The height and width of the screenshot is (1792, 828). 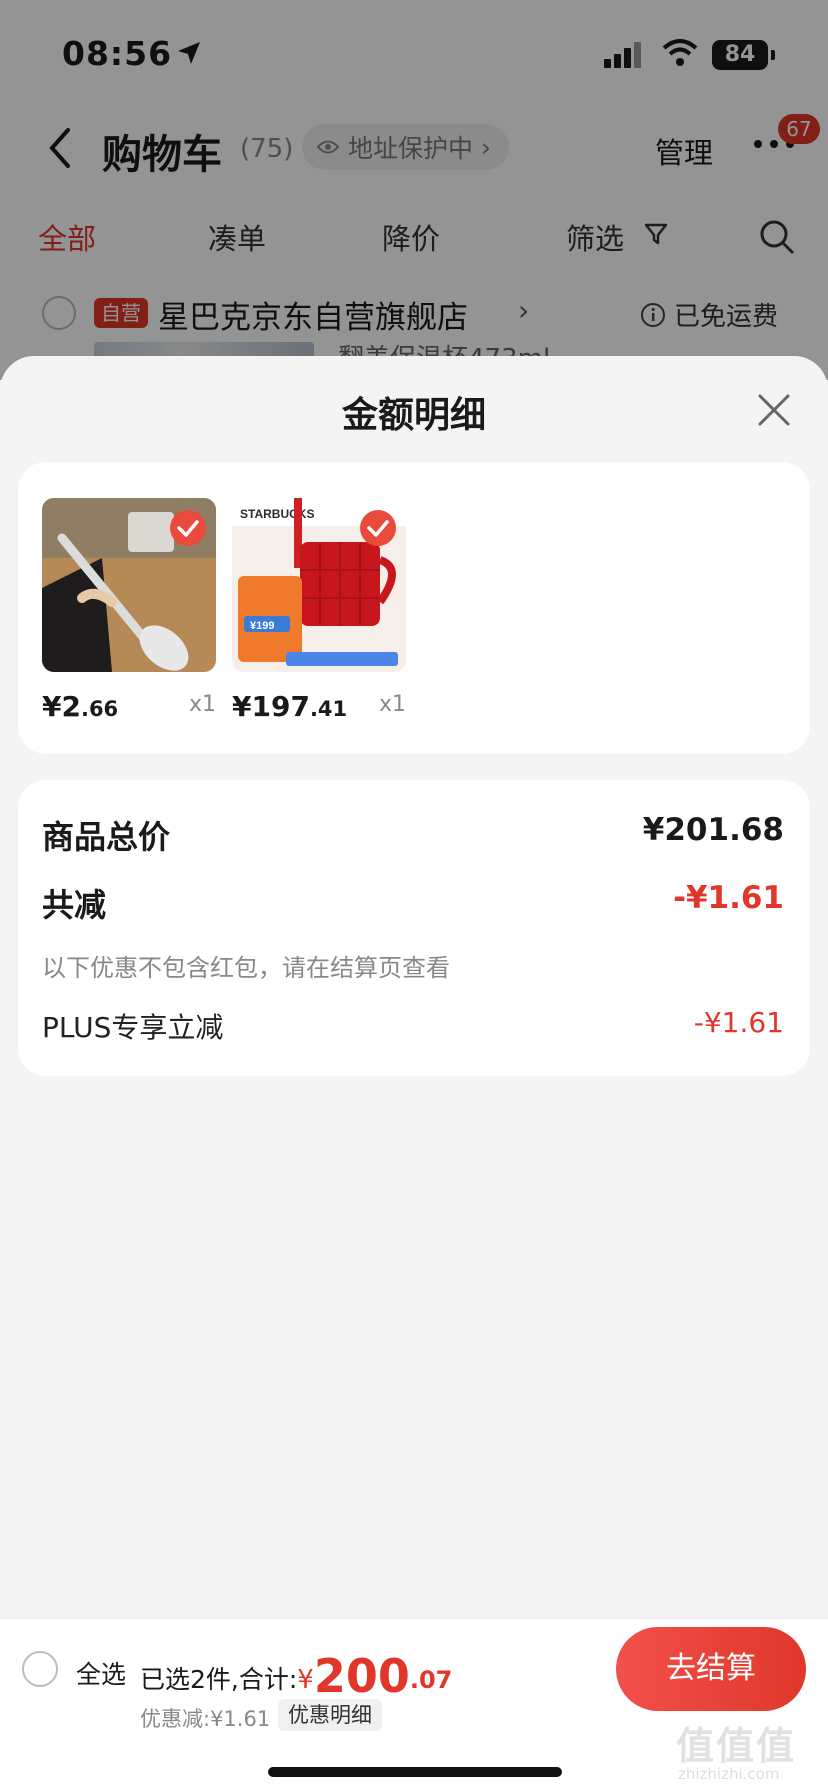 I want to click on svg-text: ¥199, so click(x=262, y=626).